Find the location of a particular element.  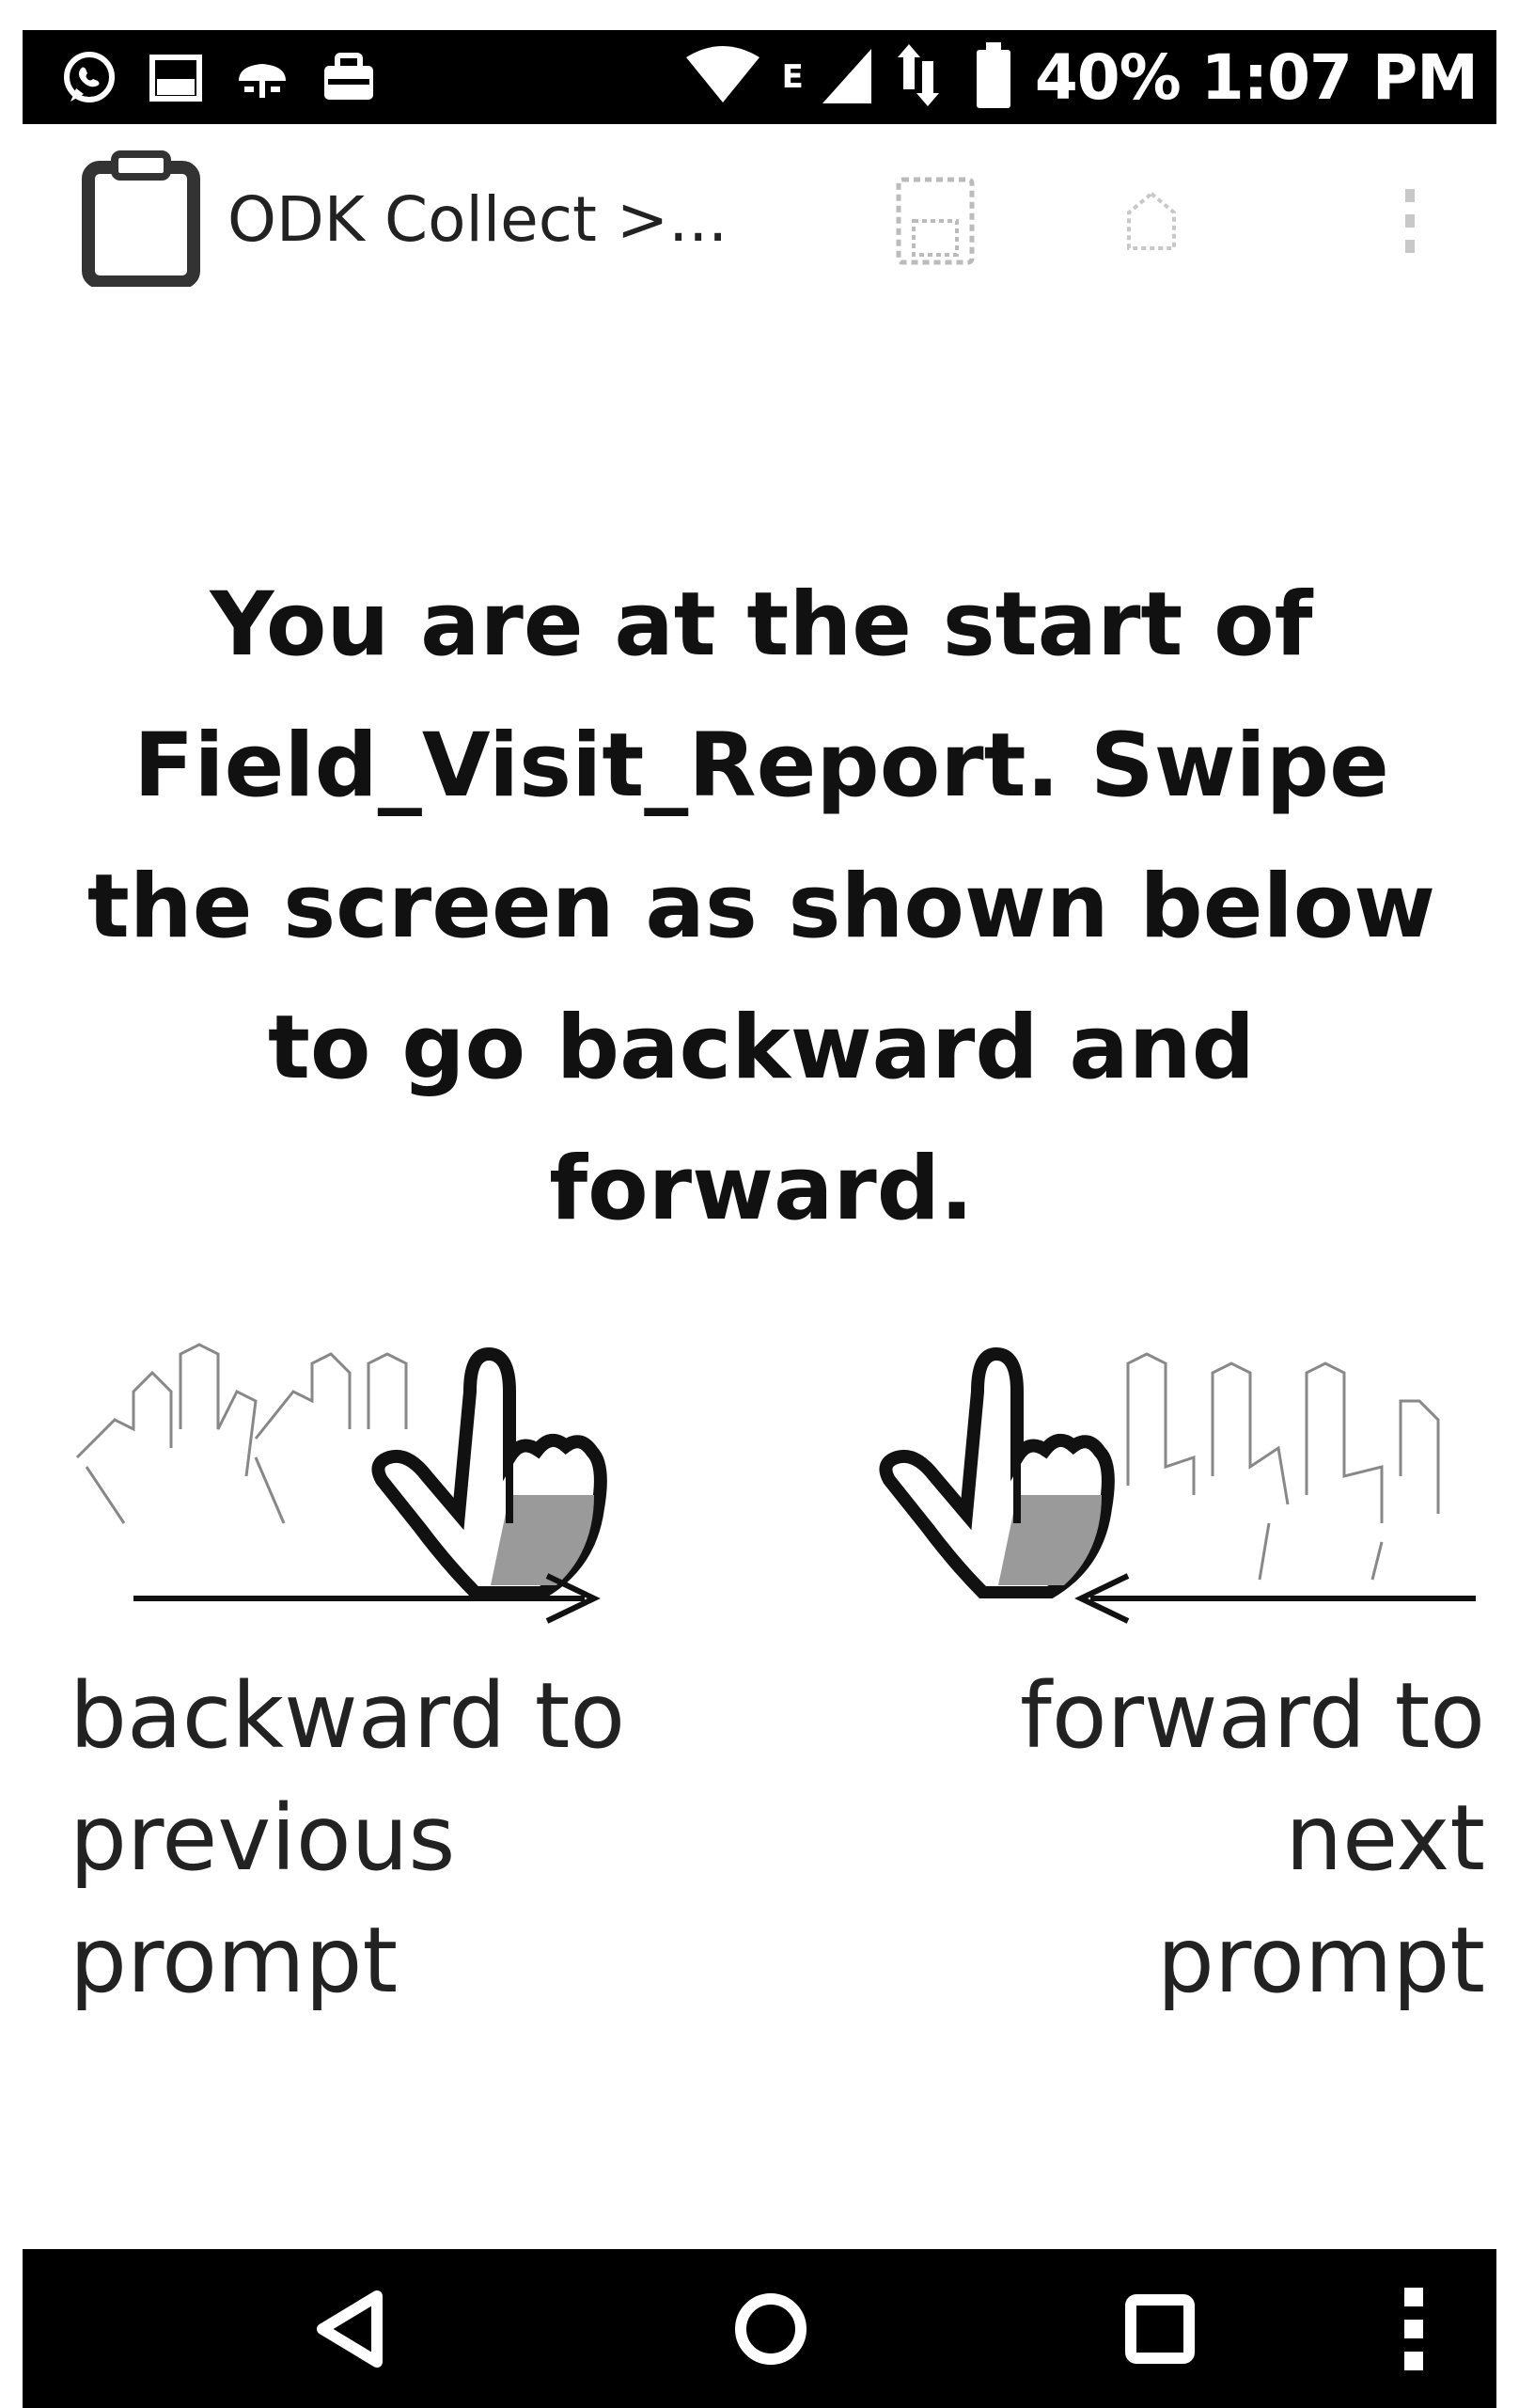

battery-percentage: 40% is located at coordinates (1108, 77).